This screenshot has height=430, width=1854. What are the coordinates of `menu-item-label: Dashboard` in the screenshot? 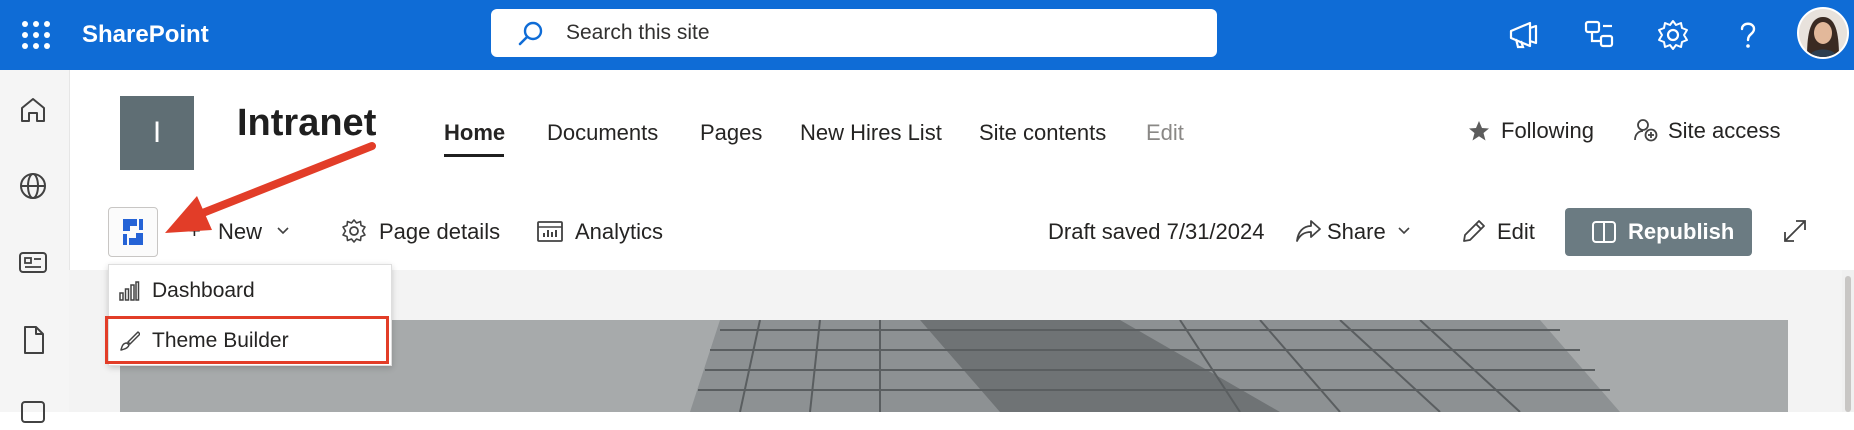 It's located at (203, 290).